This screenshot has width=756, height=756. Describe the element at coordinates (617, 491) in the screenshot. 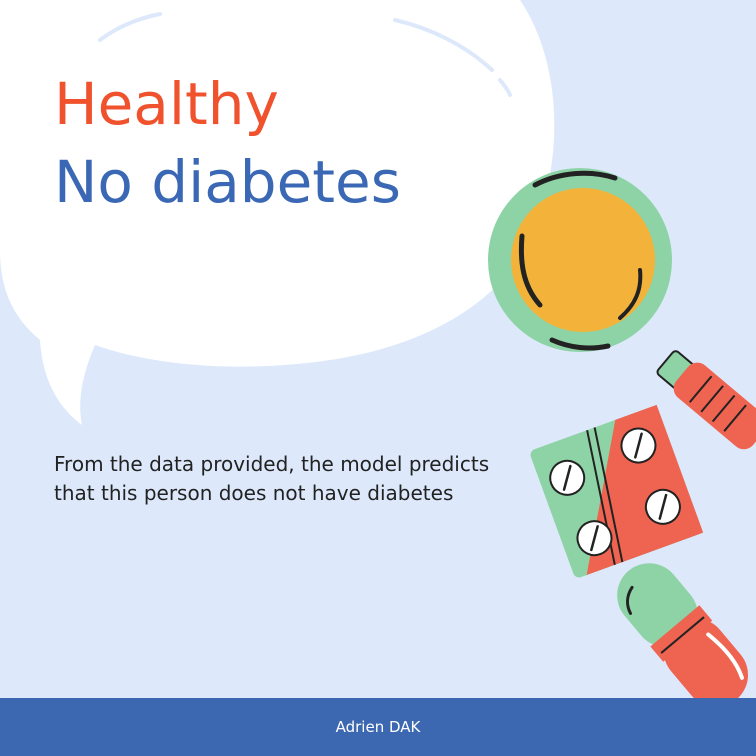

I see `pill-blister-pack-icon` at that location.